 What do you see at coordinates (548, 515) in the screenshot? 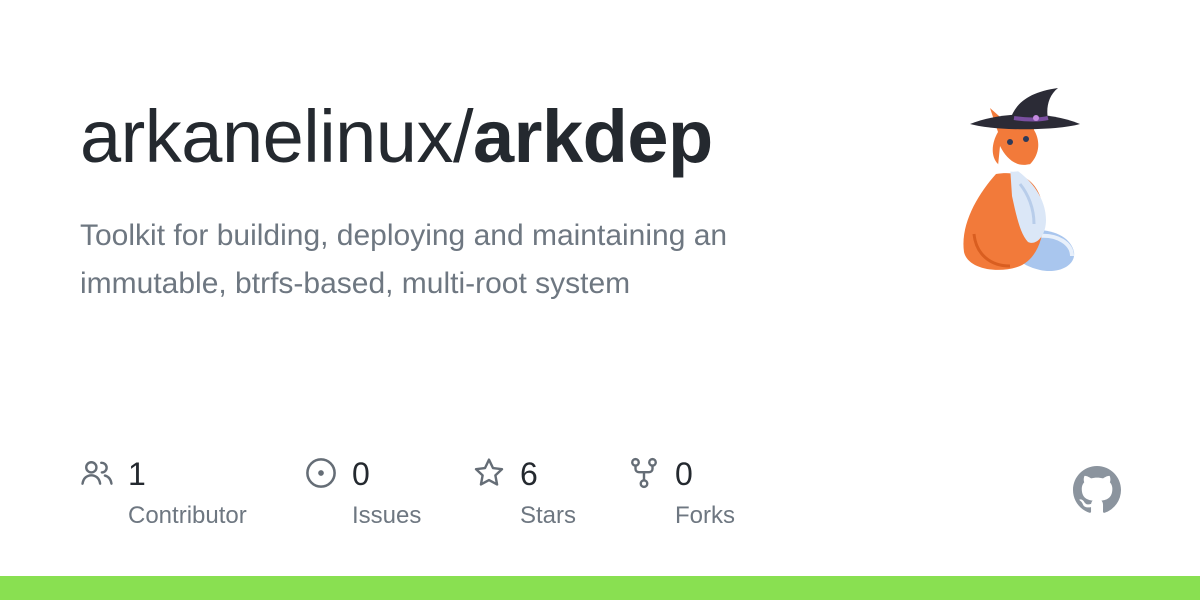
I see `stars-label: Stars` at bounding box center [548, 515].